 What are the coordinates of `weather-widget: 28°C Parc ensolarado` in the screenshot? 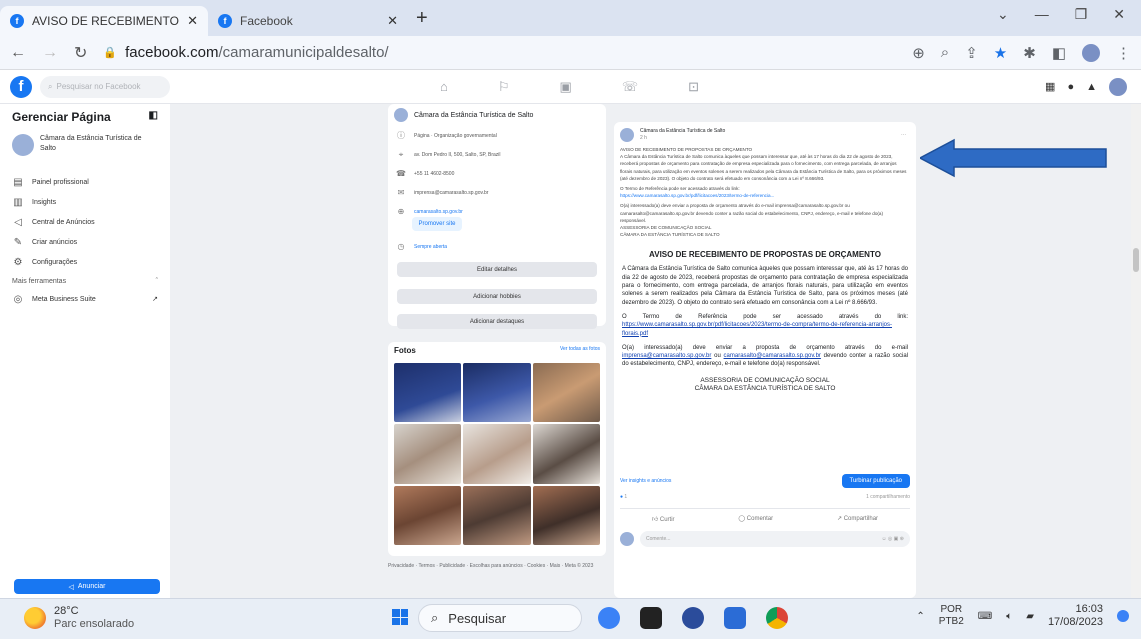 It's located at (79, 618).